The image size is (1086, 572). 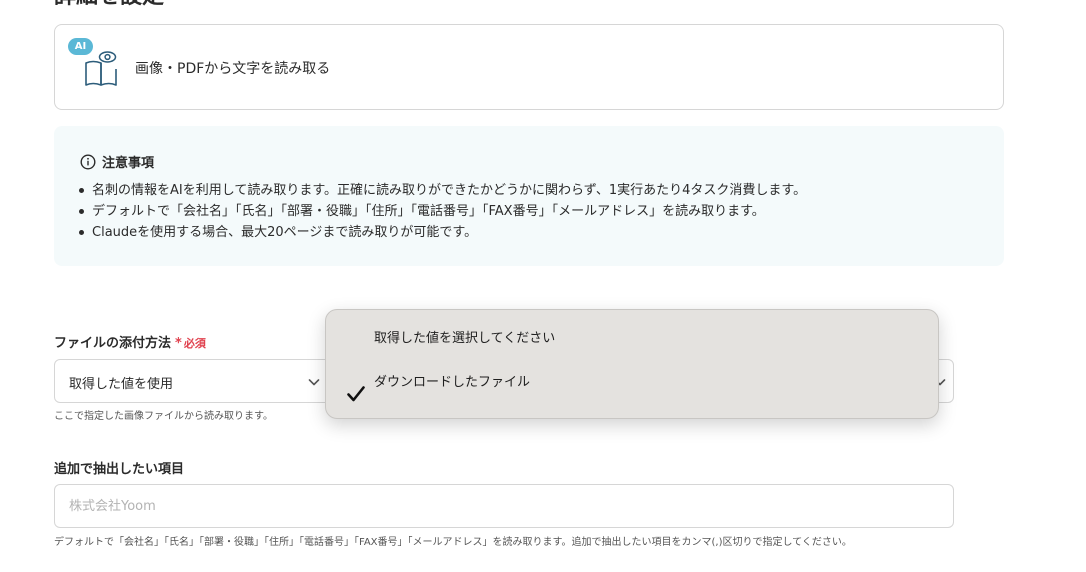 I want to click on dropdown-option-selected: ダウンロードしたファイル, so click(x=632, y=388).